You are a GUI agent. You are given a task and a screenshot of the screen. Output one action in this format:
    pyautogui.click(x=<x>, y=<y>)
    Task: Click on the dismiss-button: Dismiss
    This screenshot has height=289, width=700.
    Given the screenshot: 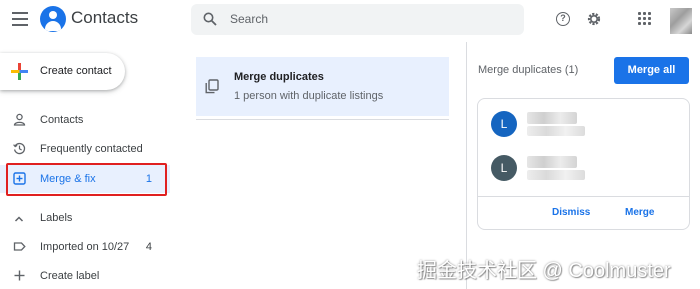 What is the action you would take?
    pyautogui.click(x=571, y=212)
    